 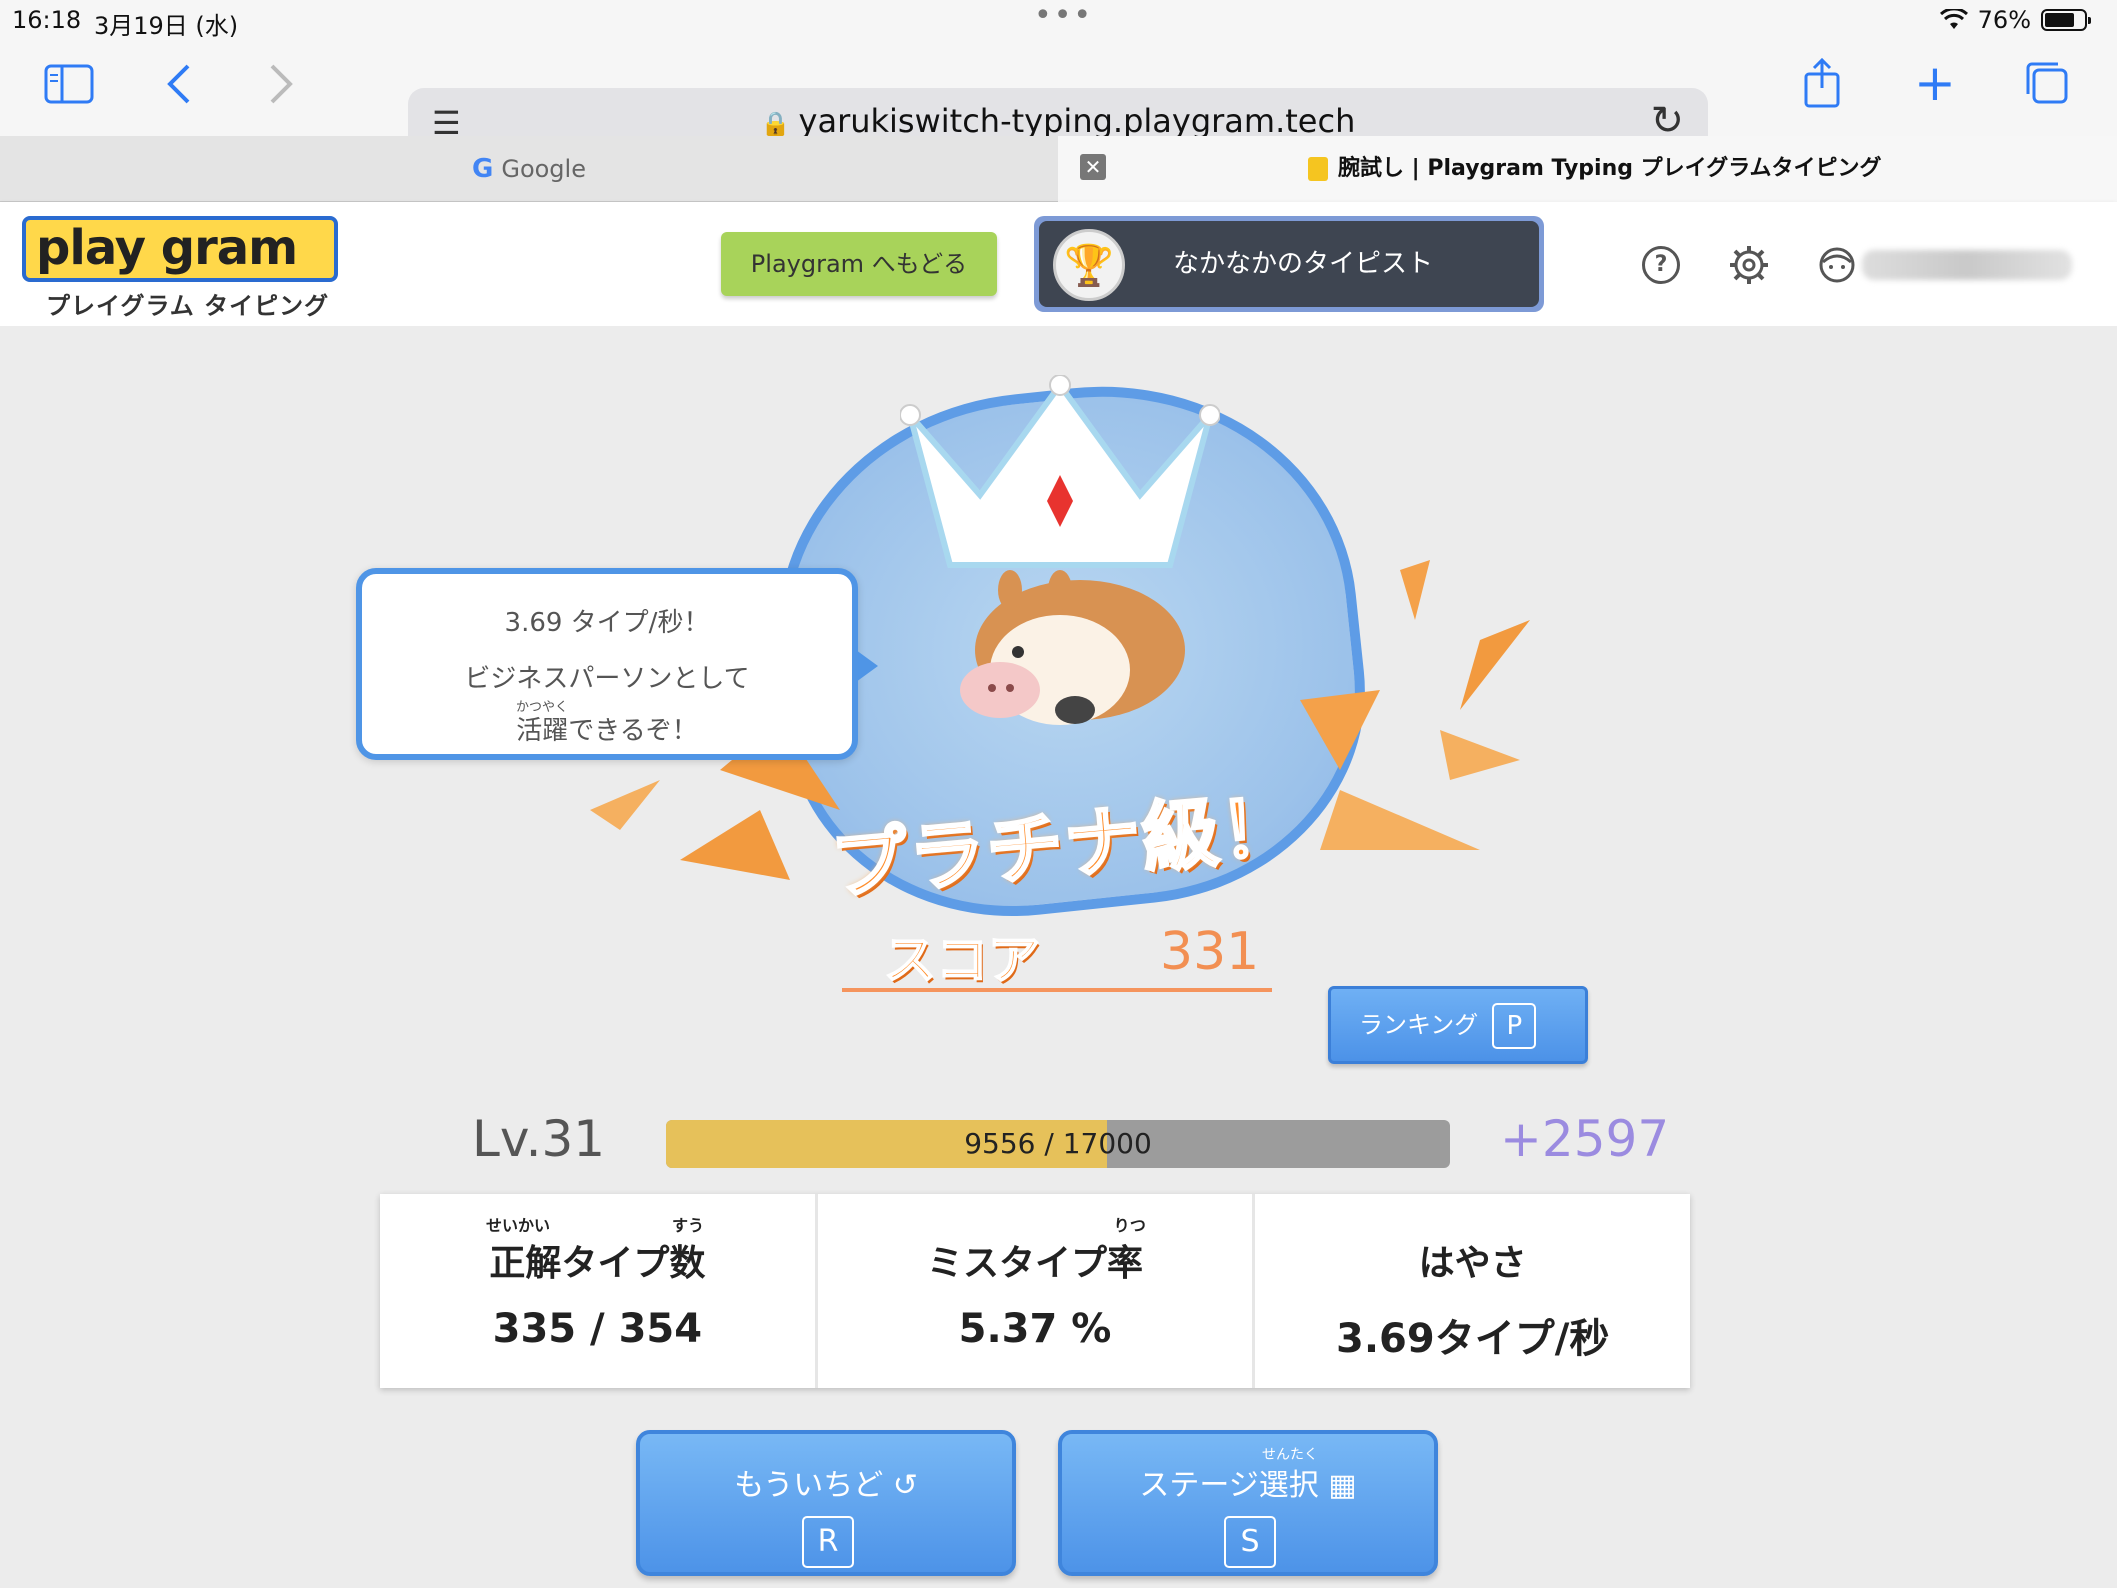 I want to click on avatar-icon, so click(x=1837, y=265).